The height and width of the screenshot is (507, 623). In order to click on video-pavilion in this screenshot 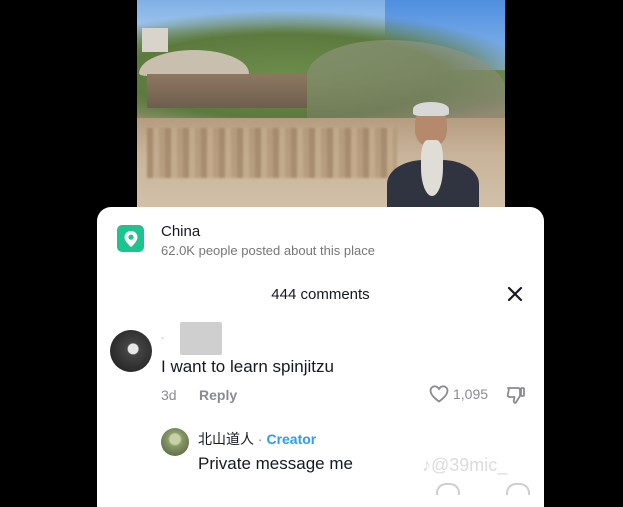, I will do `click(227, 91)`.